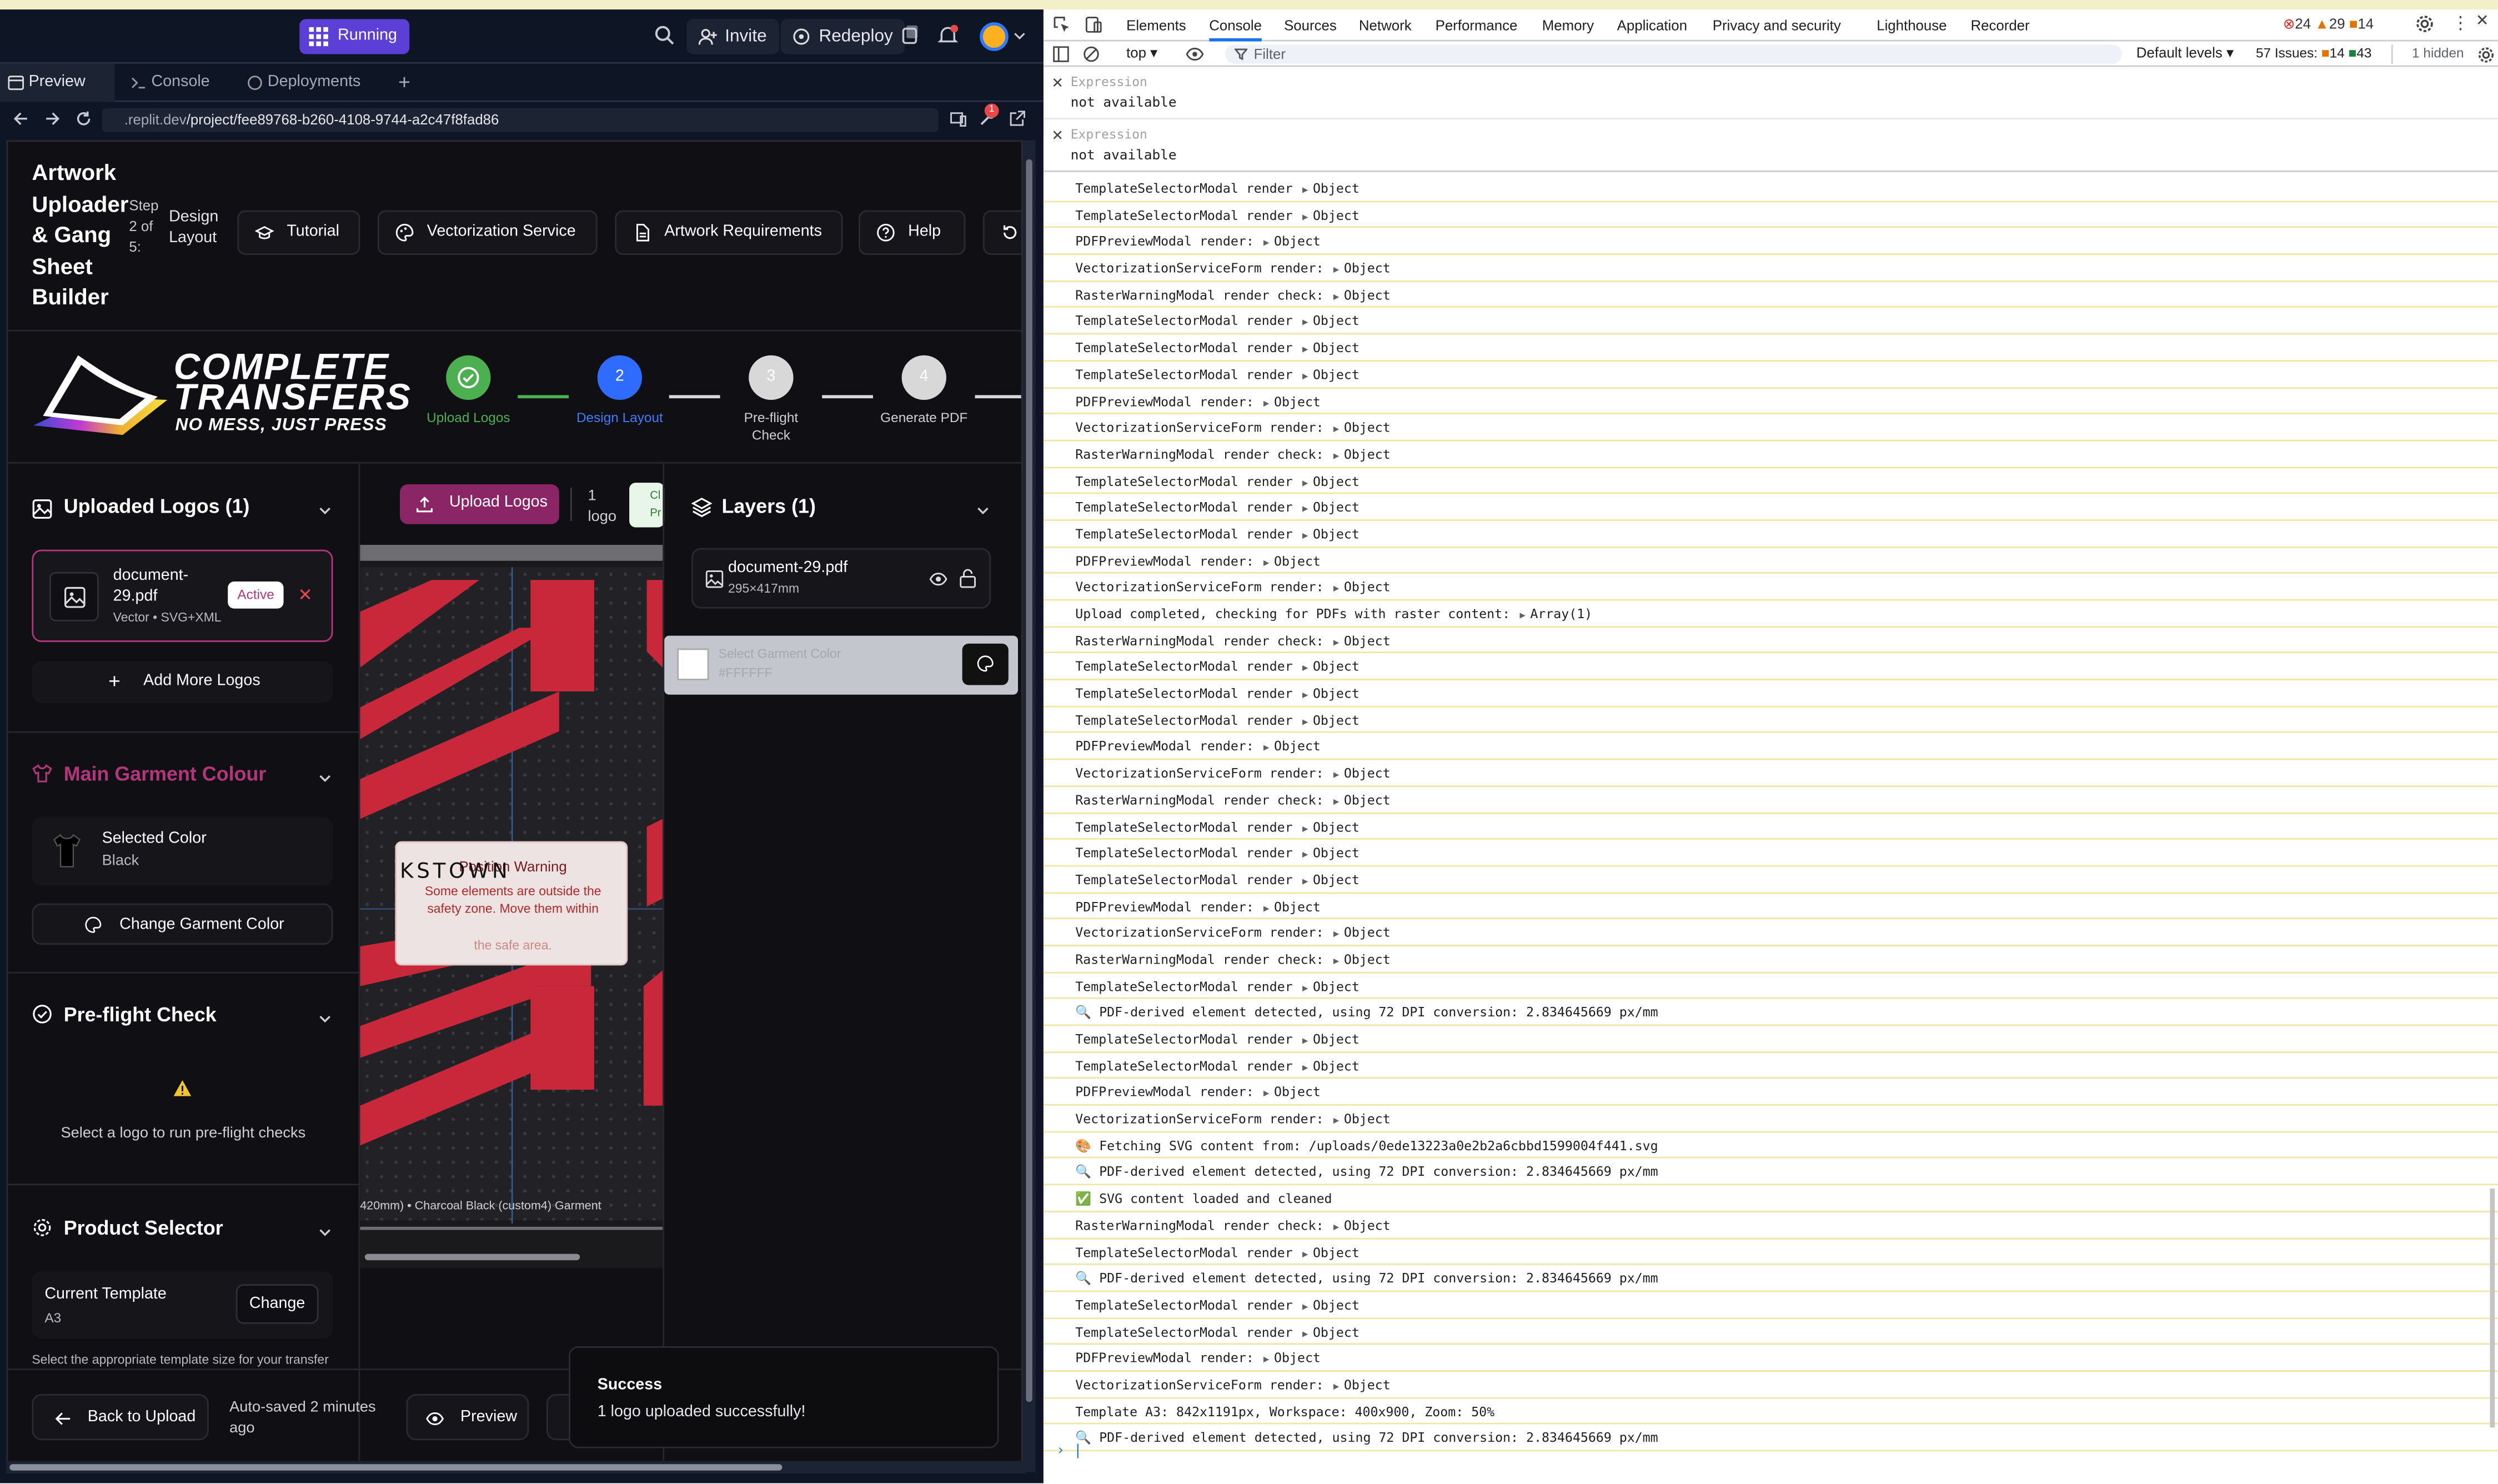 The height and width of the screenshot is (1484, 2498). What do you see at coordinates (1029, 806) in the screenshot?
I see `vertical-scrollbar` at bounding box center [1029, 806].